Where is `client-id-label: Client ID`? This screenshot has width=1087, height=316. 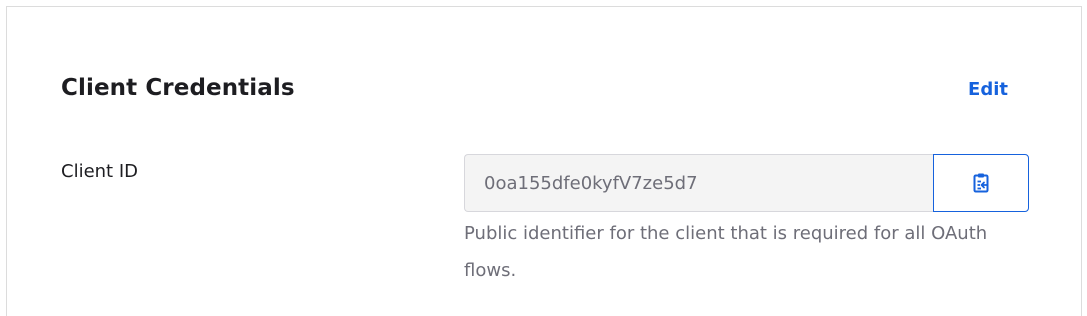
client-id-label: Client ID is located at coordinates (100, 171).